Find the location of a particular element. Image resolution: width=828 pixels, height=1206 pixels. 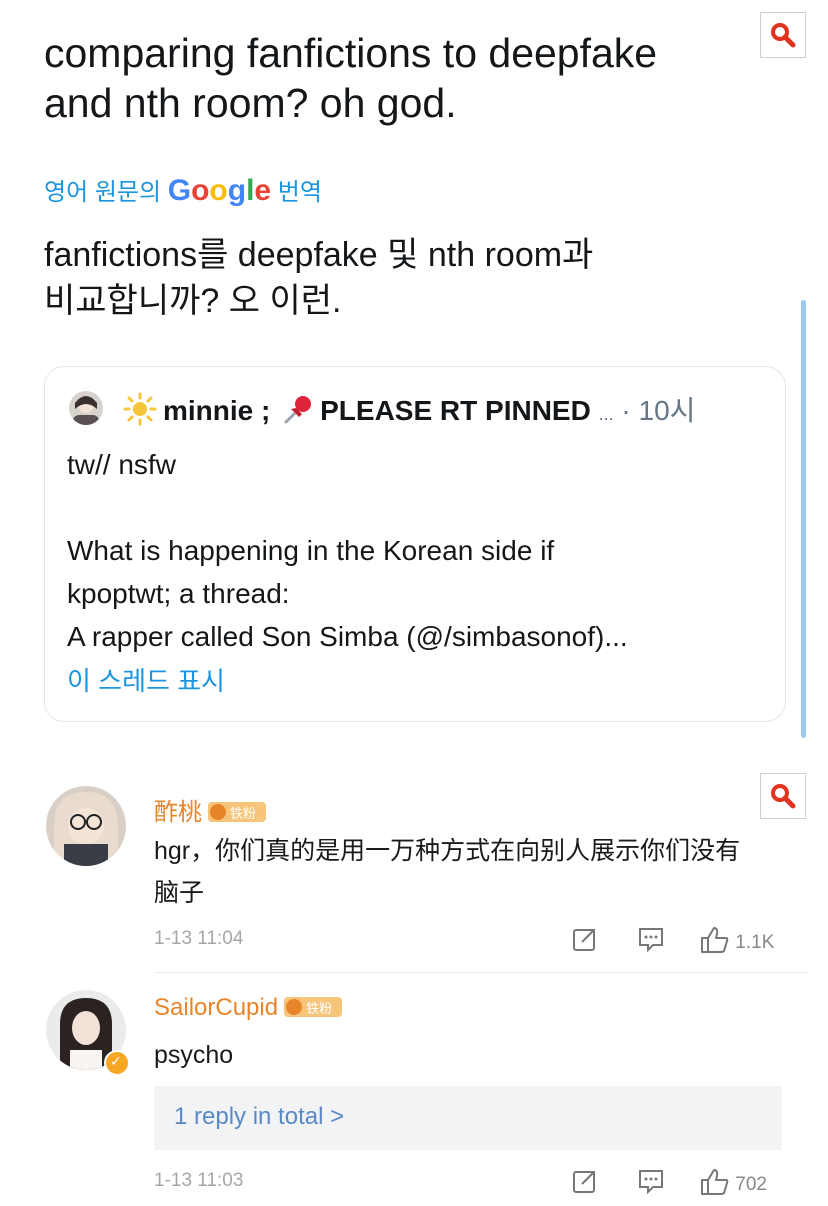

quoted-pinned-text: PLEASE RT PINNED is located at coordinates (455, 410).